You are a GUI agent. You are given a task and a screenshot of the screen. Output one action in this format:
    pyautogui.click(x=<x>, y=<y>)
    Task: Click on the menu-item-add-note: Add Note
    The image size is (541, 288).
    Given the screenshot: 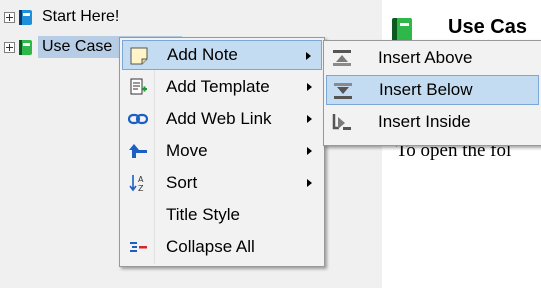 What is the action you would take?
    pyautogui.click(x=222, y=55)
    